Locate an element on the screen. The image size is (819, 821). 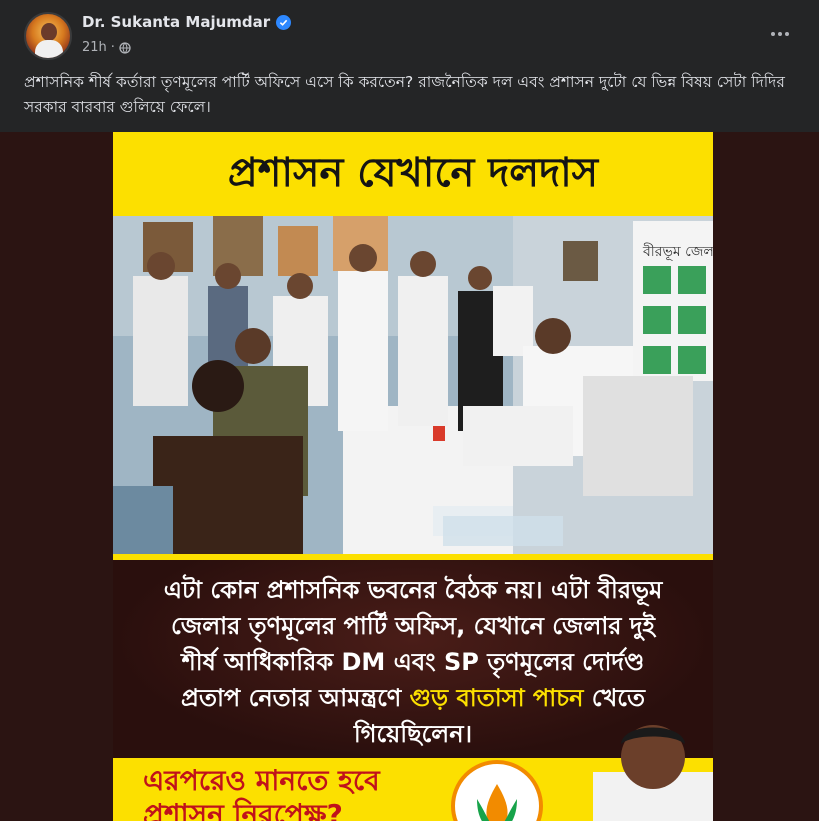
post-header: Dr. Sukanta Majumdar 21h · is located at coordinates (409, 36).